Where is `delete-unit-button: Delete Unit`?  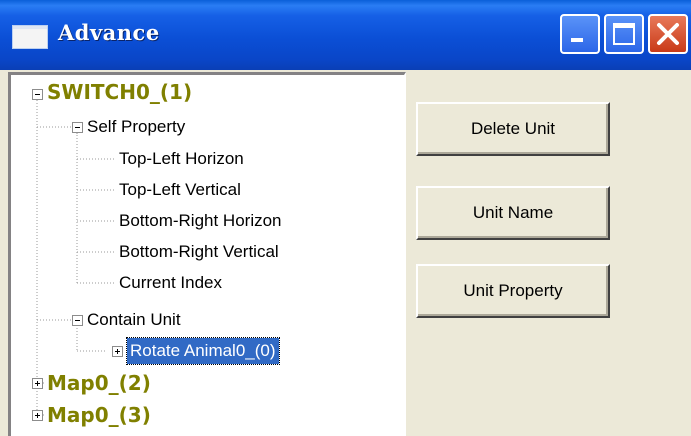 delete-unit-button: Delete Unit is located at coordinates (513, 129).